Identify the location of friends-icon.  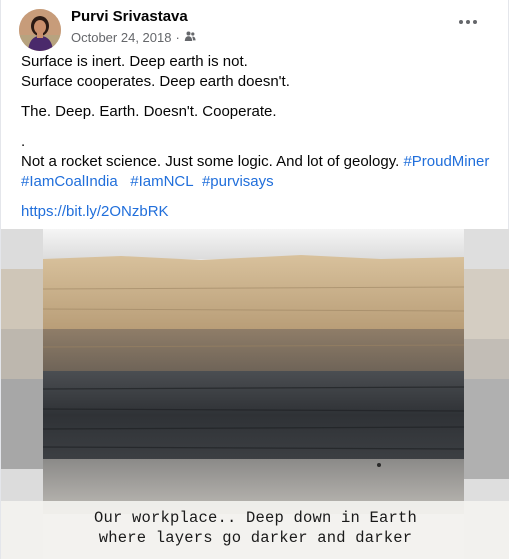
(190, 37).